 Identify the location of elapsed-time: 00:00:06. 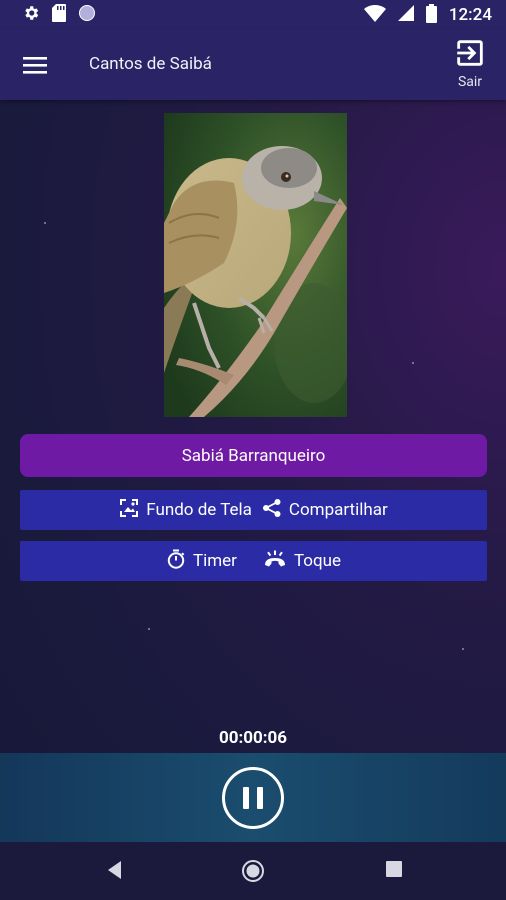
(253, 738).